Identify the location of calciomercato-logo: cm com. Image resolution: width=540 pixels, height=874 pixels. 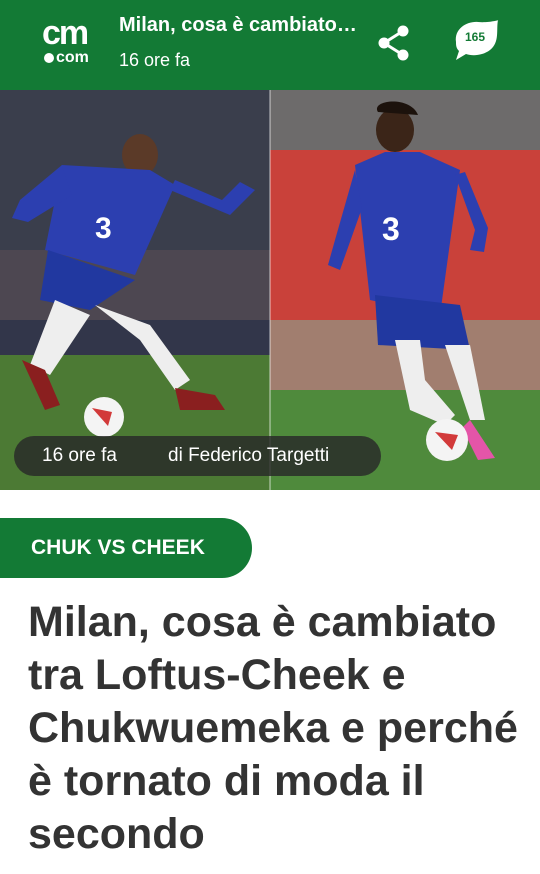
(67, 43).